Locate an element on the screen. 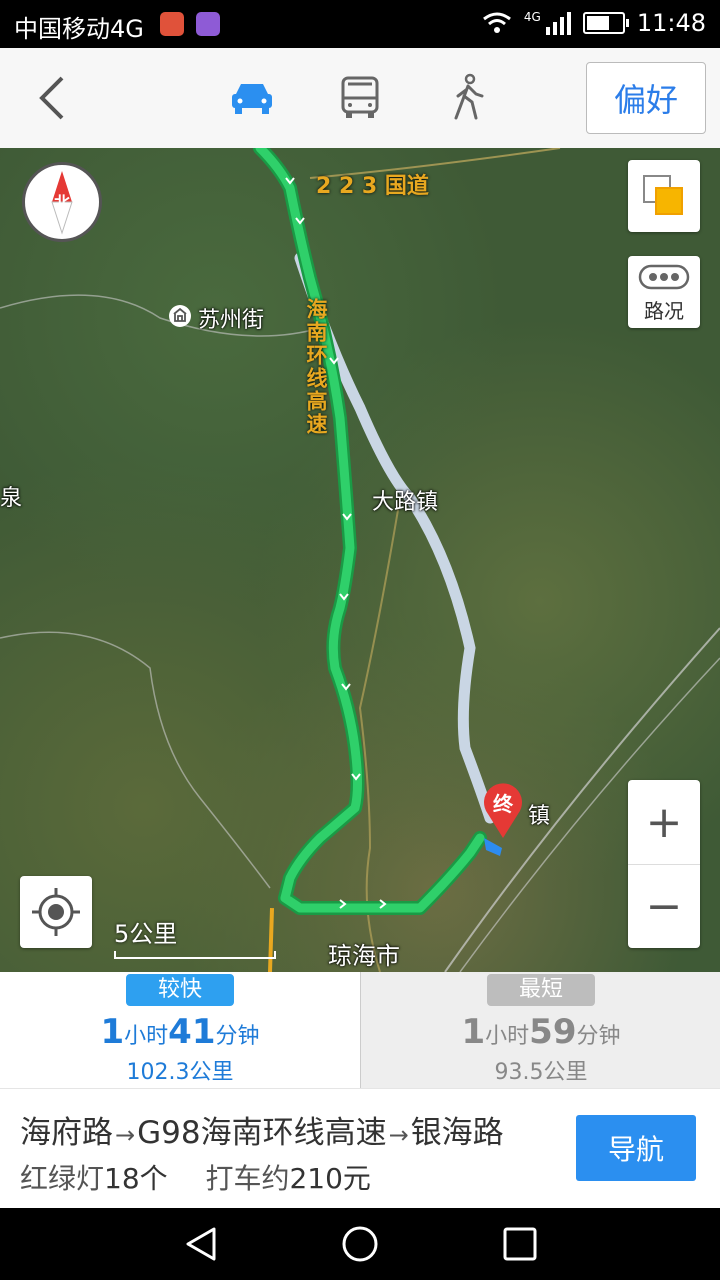 This screenshot has width=720, height=1280. scale-bar is located at coordinates (195, 955).